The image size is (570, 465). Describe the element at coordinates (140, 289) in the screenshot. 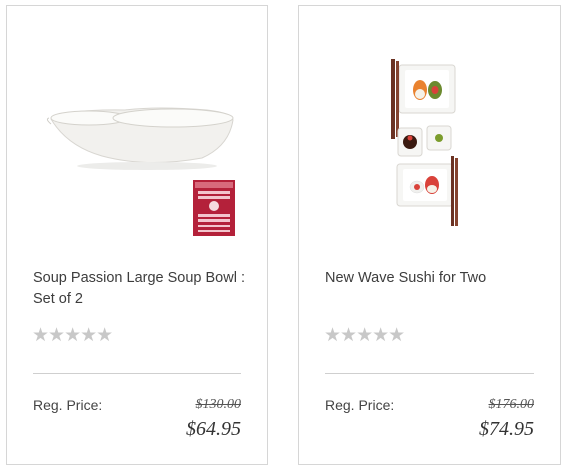

I see `product-title: Soup Passion Large Soup Bowl : Set of 2` at that location.